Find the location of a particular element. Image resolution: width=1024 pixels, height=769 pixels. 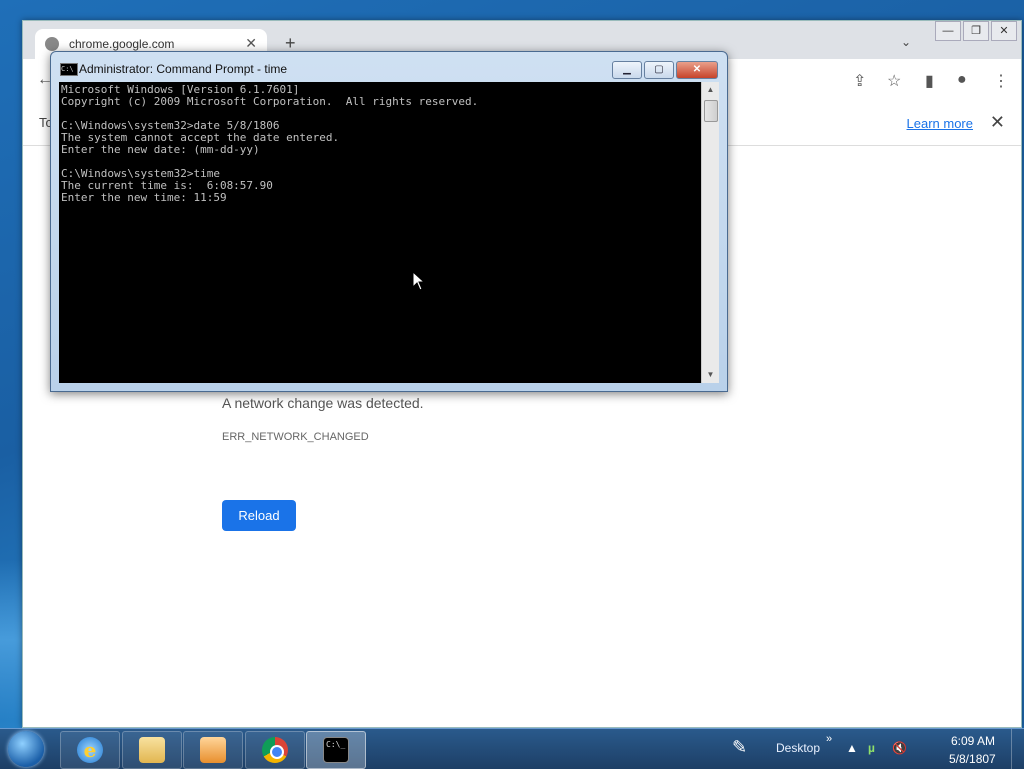

share-icon: ⇪ is located at coordinates (859, 81).